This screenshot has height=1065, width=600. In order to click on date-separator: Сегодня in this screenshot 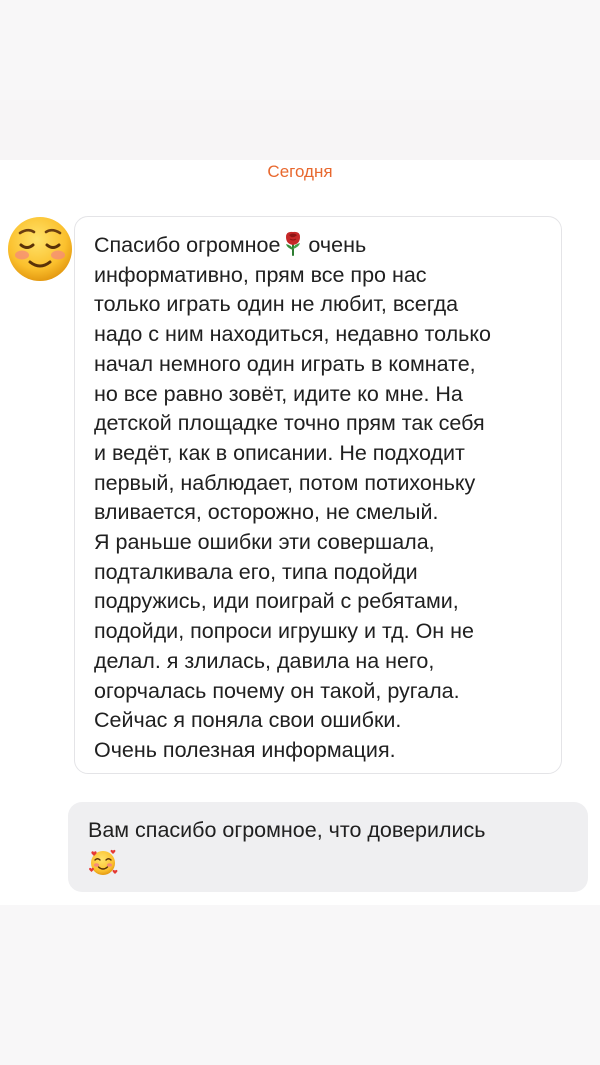, I will do `click(300, 171)`.